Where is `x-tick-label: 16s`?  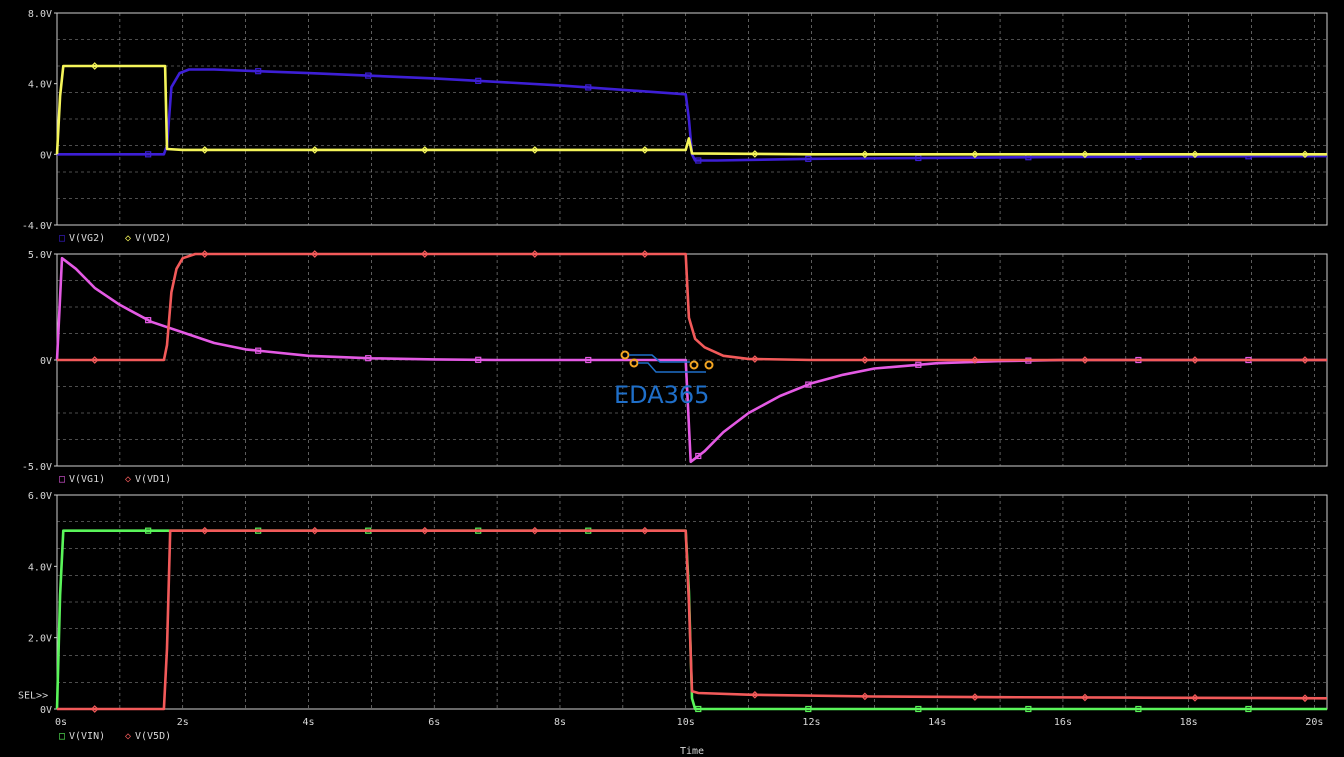
x-tick-label: 16s is located at coordinates (1063, 722).